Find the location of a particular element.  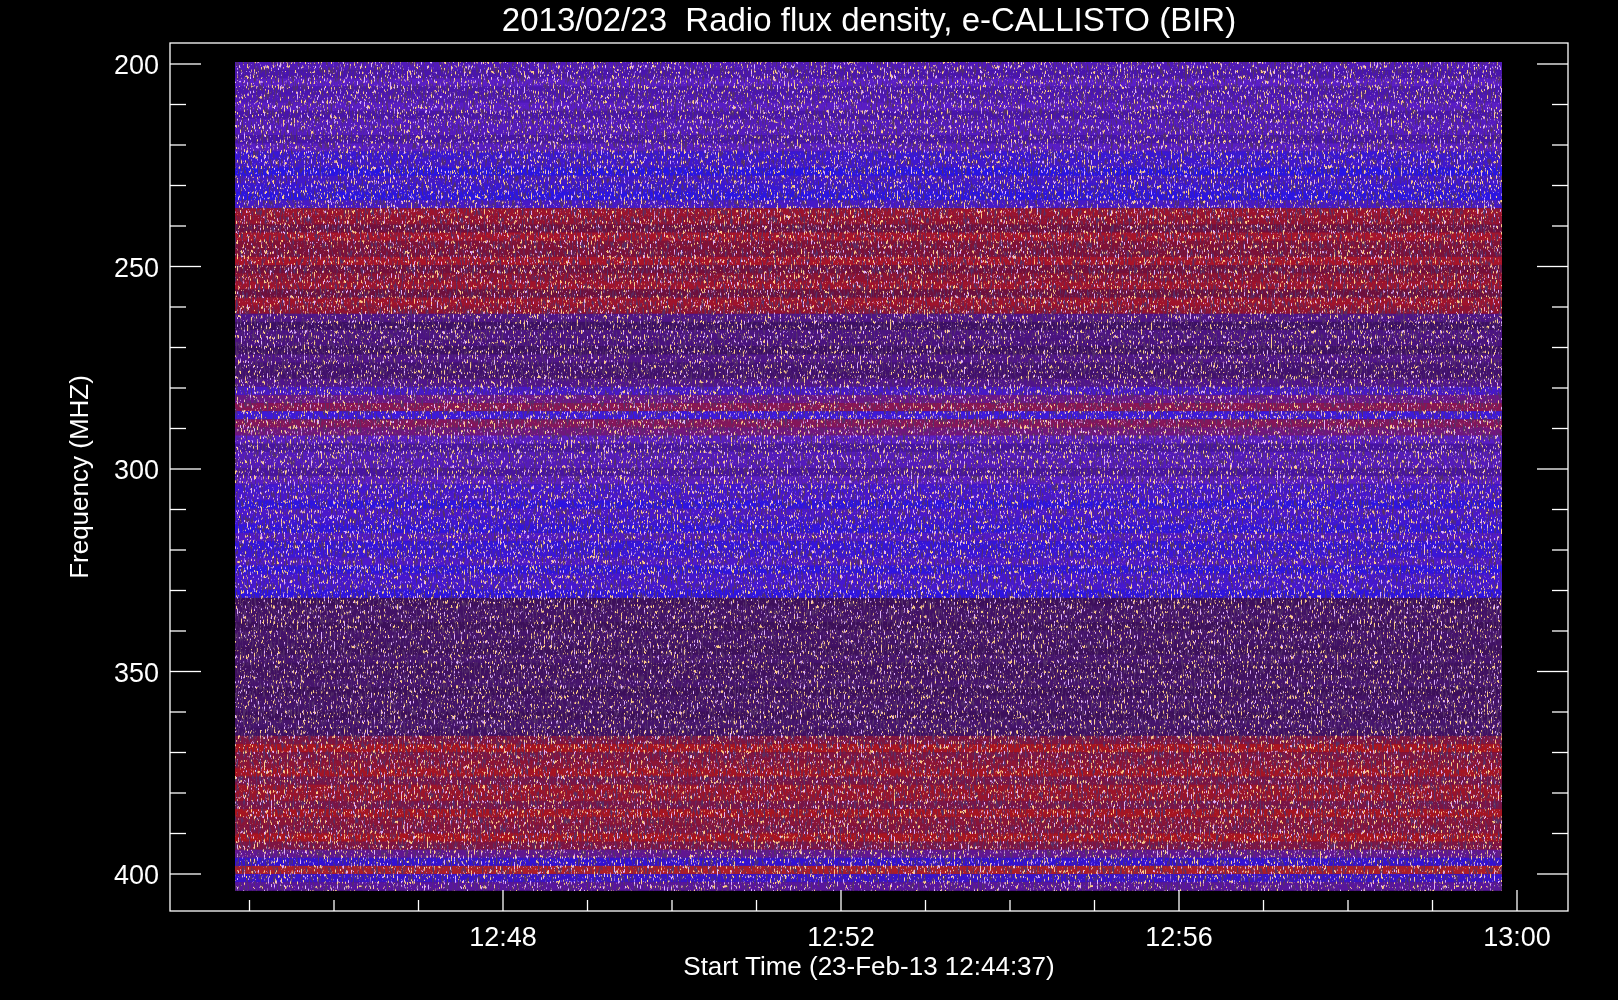

tick-label: 400 is located at coordinates (136, 875).